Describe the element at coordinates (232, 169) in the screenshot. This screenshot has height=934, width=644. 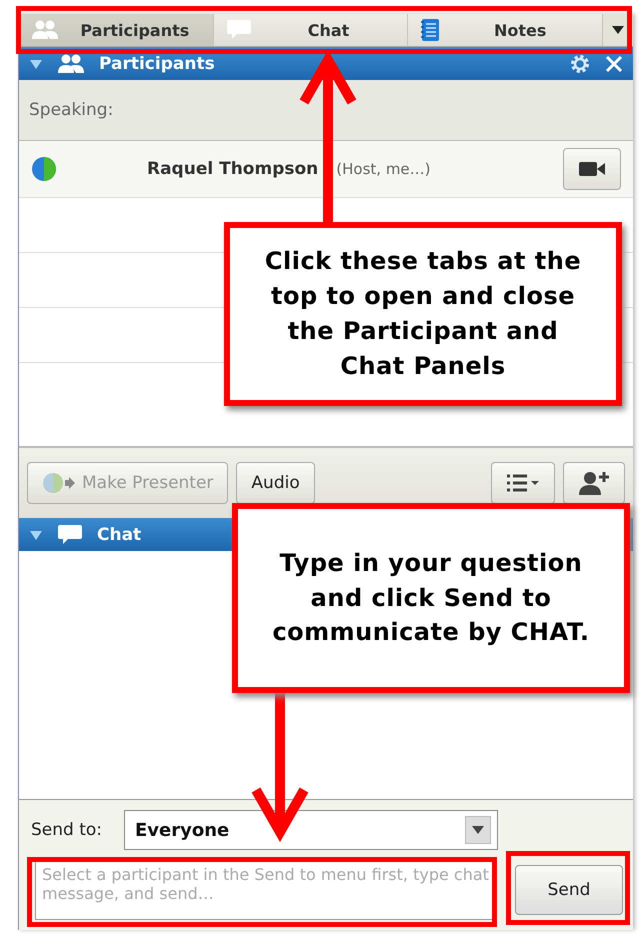
I see `participant-name: Raquel Thompson` at that location.